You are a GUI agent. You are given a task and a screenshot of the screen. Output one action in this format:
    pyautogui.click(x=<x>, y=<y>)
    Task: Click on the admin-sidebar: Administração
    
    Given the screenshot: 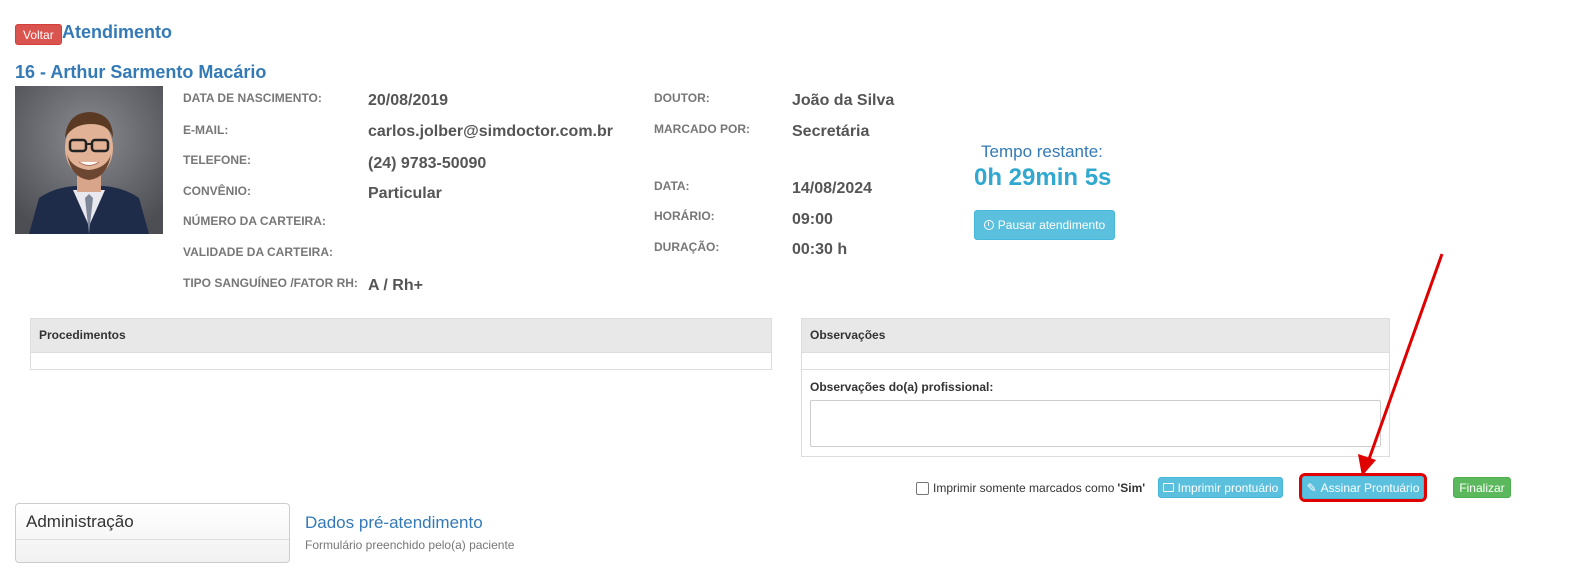 What is the action you would take?
    pyautogui.click(x=152, y=533)
    